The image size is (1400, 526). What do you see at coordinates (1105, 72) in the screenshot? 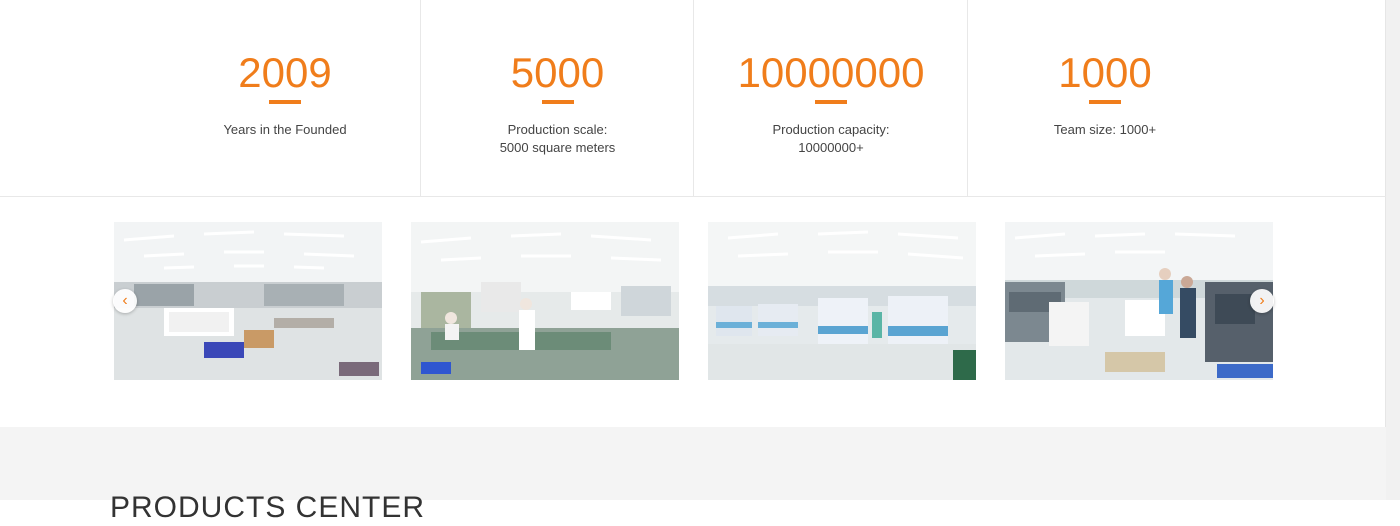
I see `stat-number: 1000` at bounding box center [1105, 72].